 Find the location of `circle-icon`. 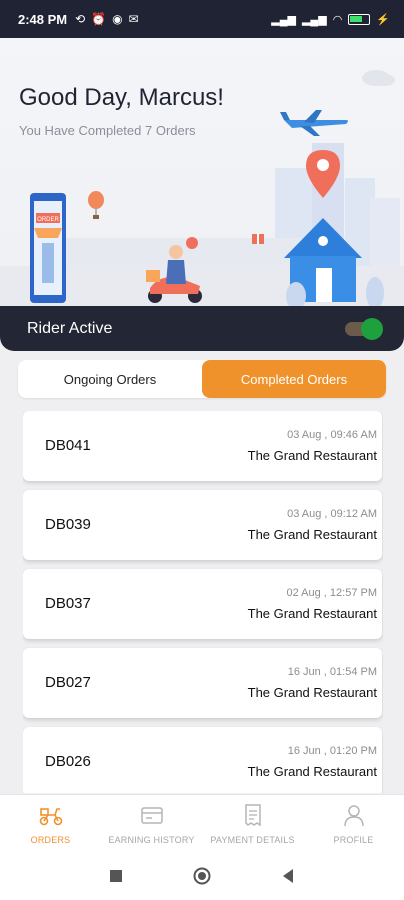

circle-icon is located at coordinates (202, 876).